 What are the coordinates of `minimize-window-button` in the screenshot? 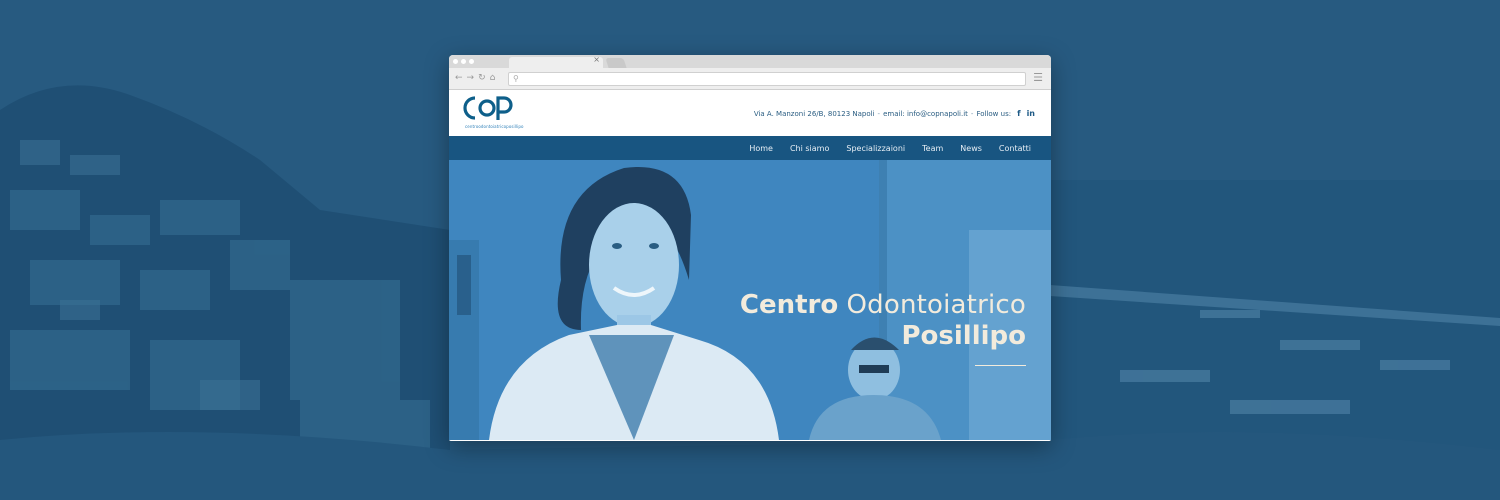 It's located at (463, 61).